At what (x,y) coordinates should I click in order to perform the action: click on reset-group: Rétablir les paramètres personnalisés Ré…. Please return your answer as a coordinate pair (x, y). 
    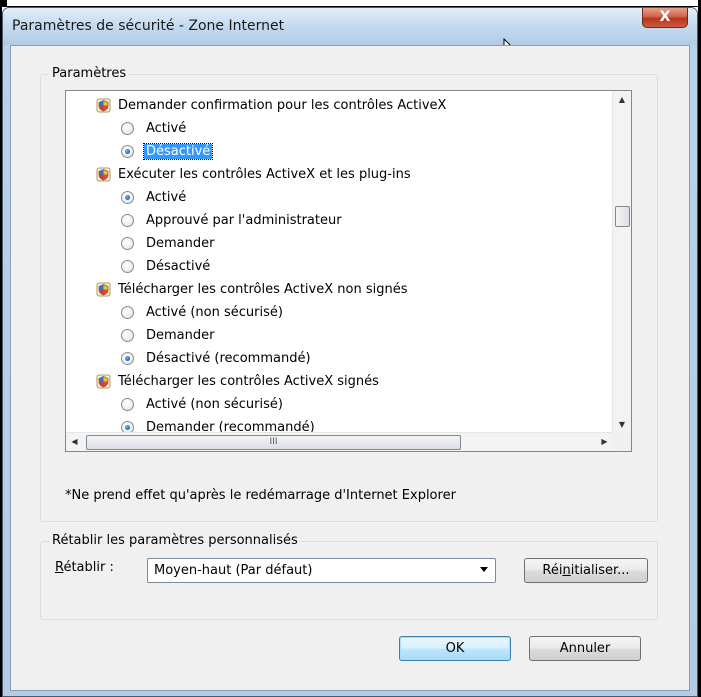
    Looking at the image, I should click on (349, 576).